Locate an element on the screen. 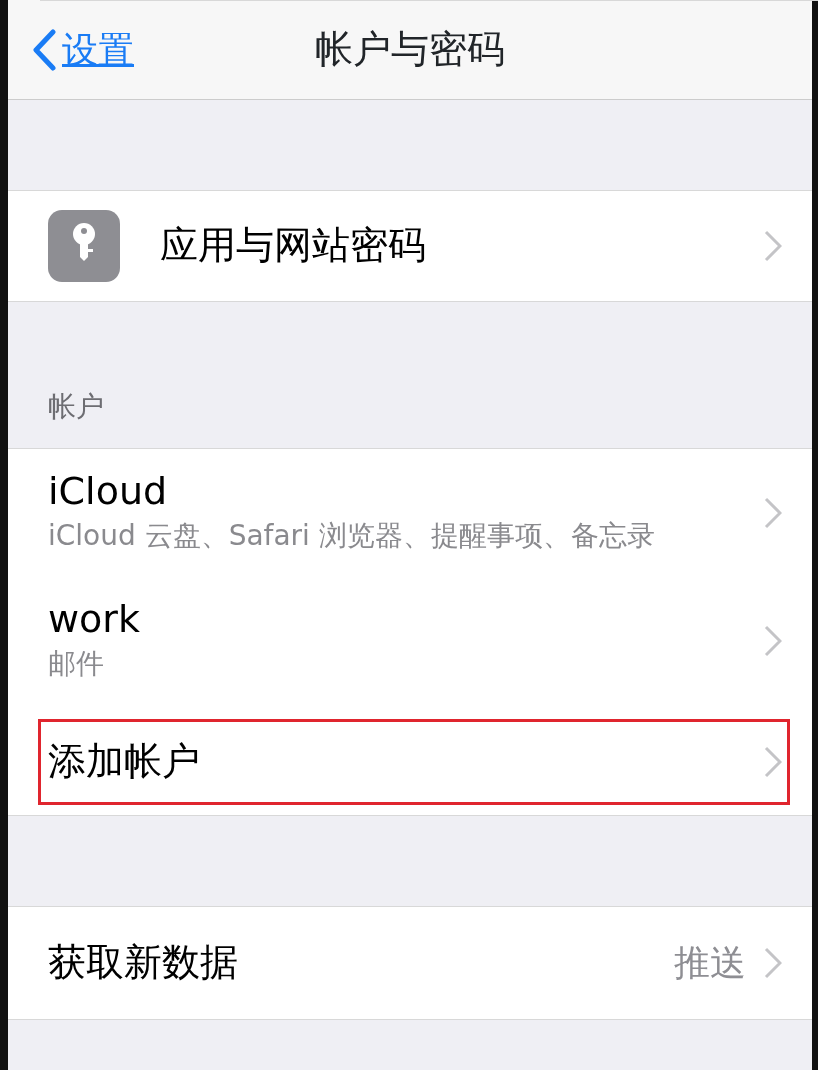 Image resolution: width=818 pixels, height=1070 pixels. settings-row: 应用与网站密码 is located at coordinates (410, 246).